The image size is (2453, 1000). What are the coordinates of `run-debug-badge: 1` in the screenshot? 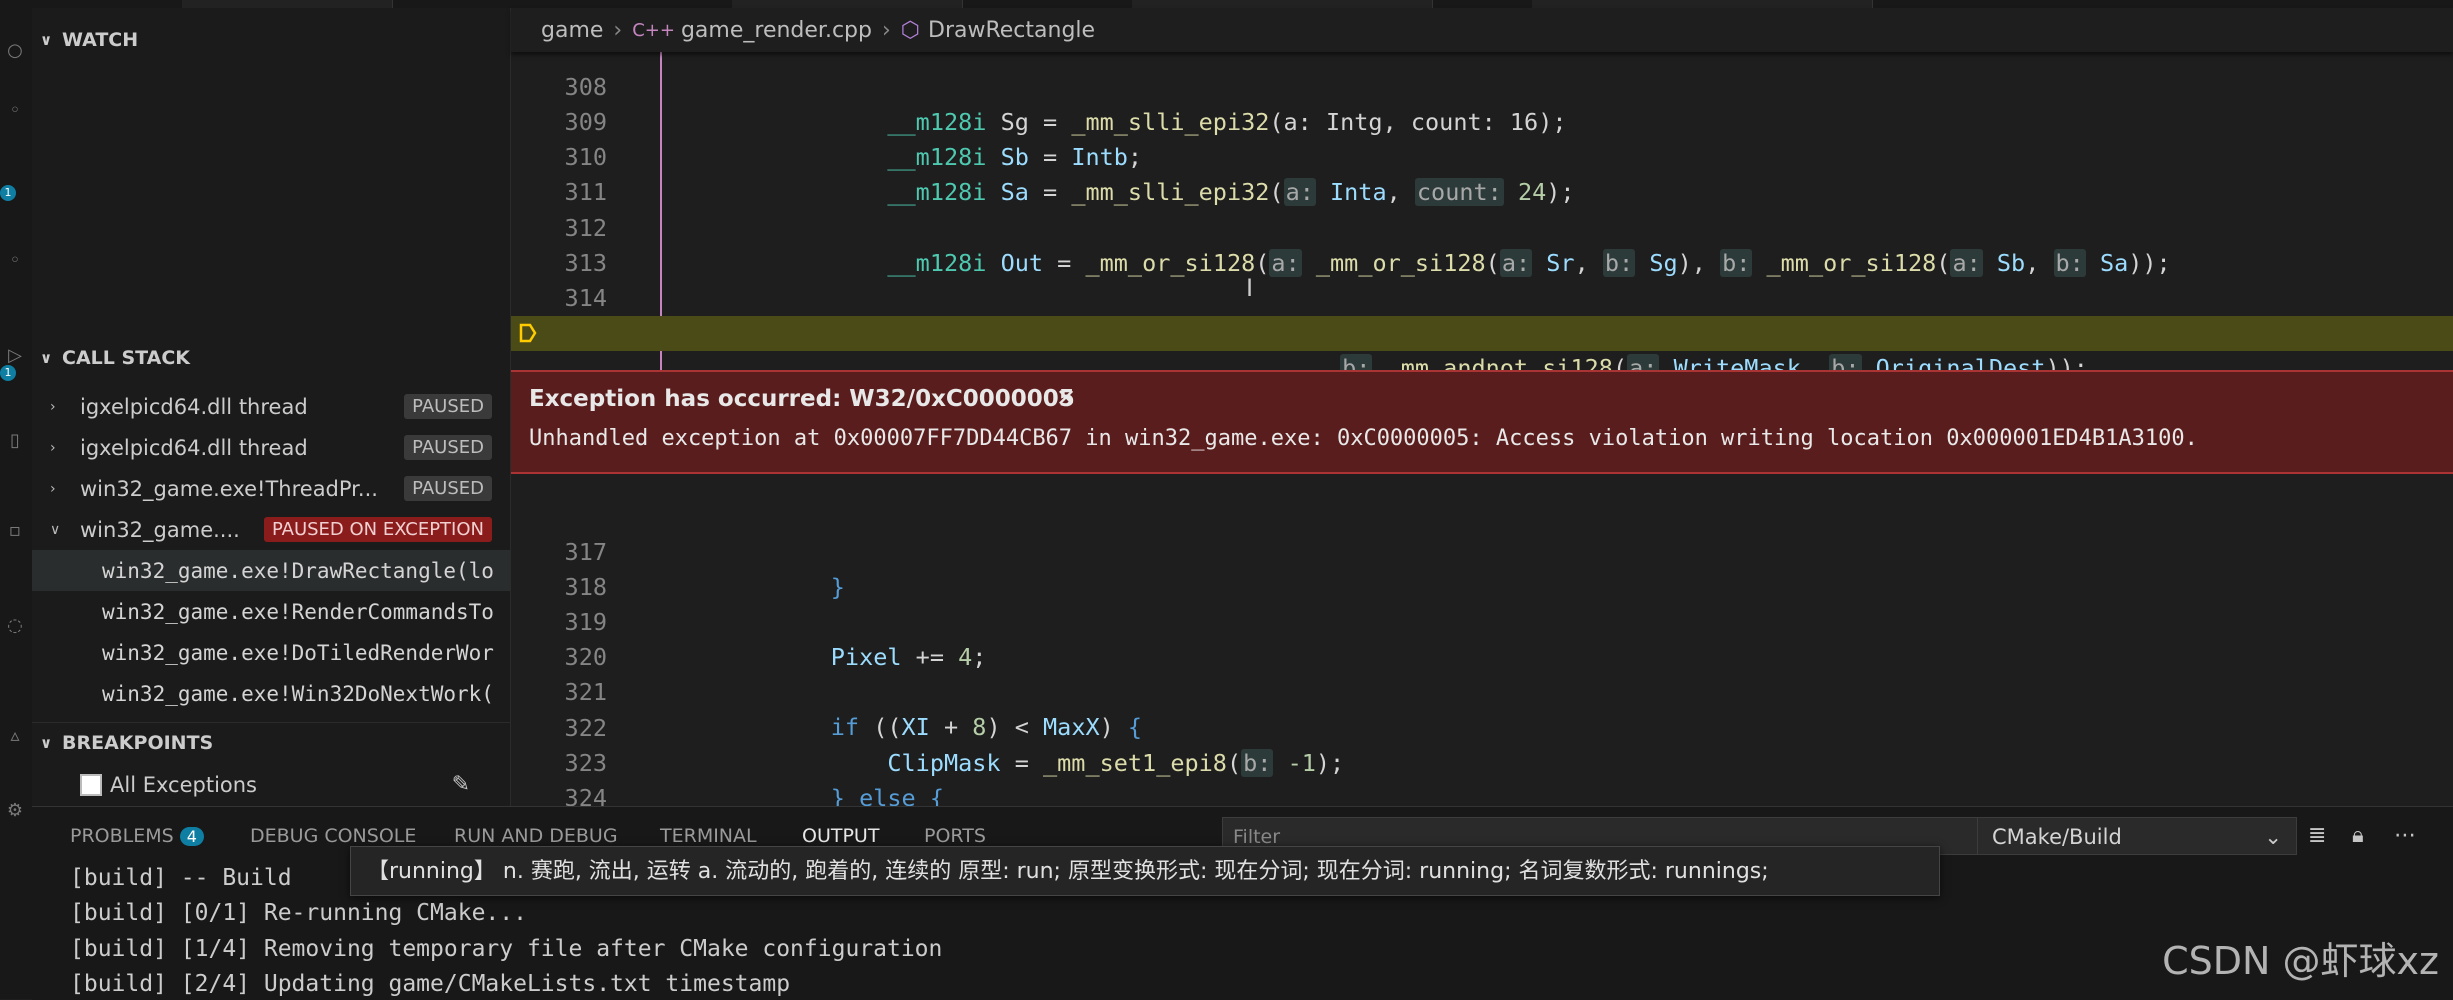 It's located at (8, 373).